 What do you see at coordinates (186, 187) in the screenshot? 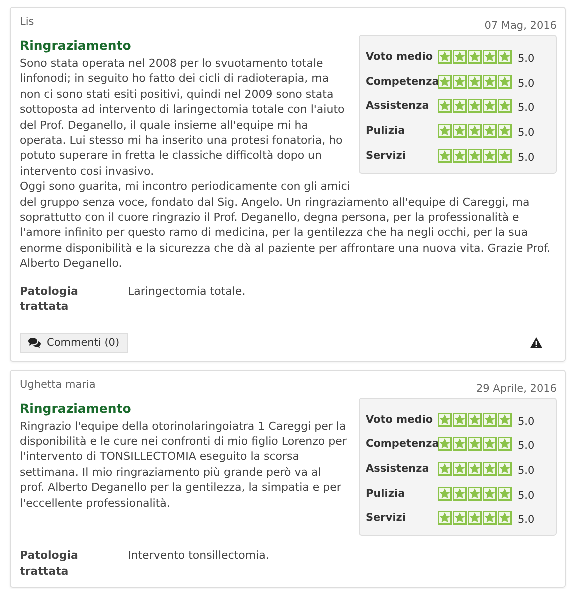
I see `review-text: Oggi sono guarita, mi incontro periodicamente con gli amici` at bounding box center [186, 187].